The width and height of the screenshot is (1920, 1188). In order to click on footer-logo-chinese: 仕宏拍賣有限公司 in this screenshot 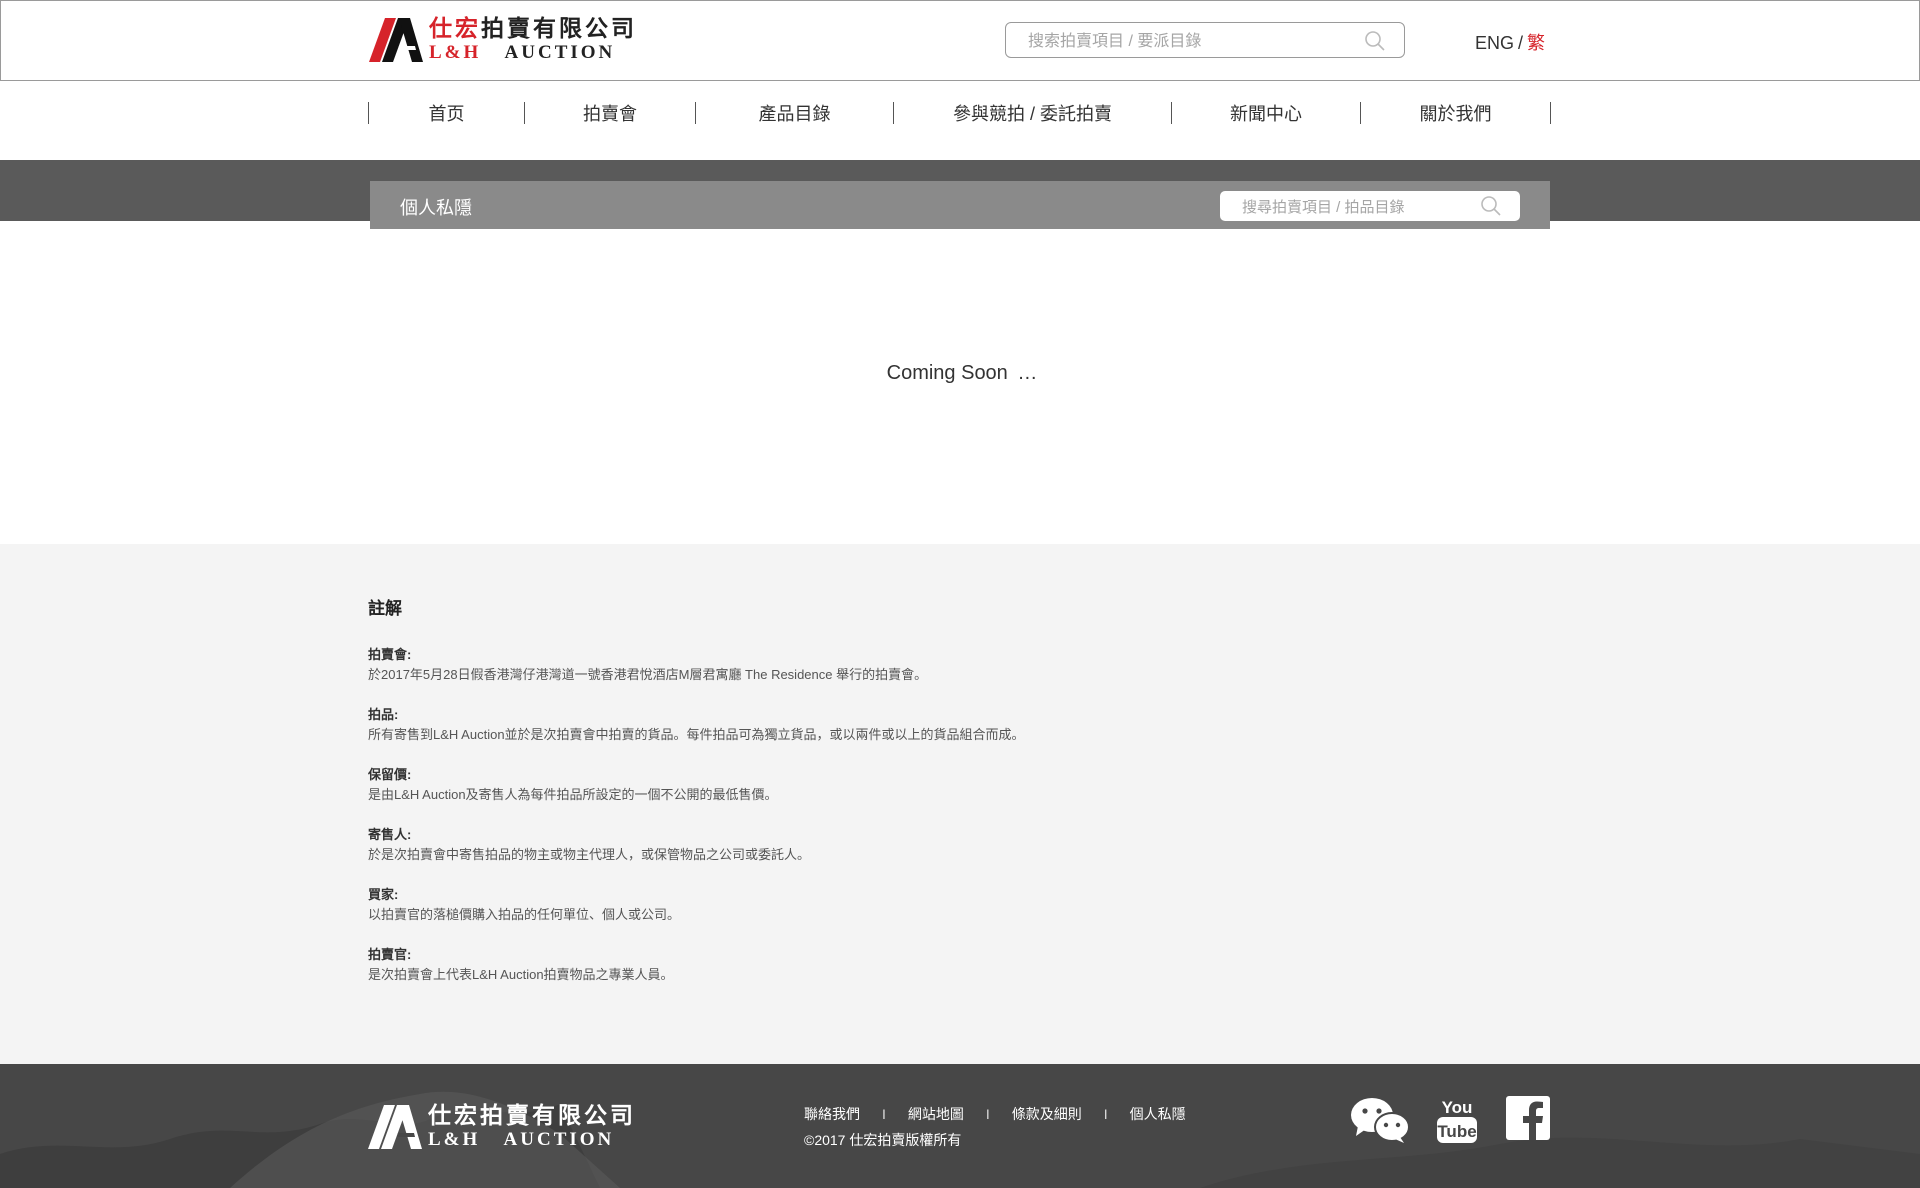, I will do `click(532, 1115)`.